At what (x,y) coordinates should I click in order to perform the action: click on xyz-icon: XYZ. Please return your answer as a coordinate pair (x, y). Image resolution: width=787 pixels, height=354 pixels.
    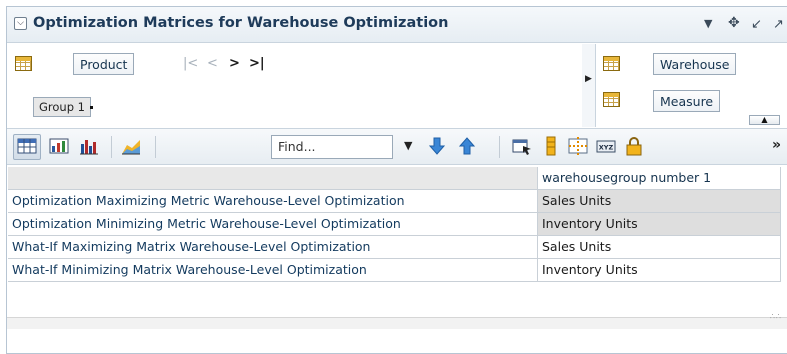
    Looking at the image, I should click on (606, 146).